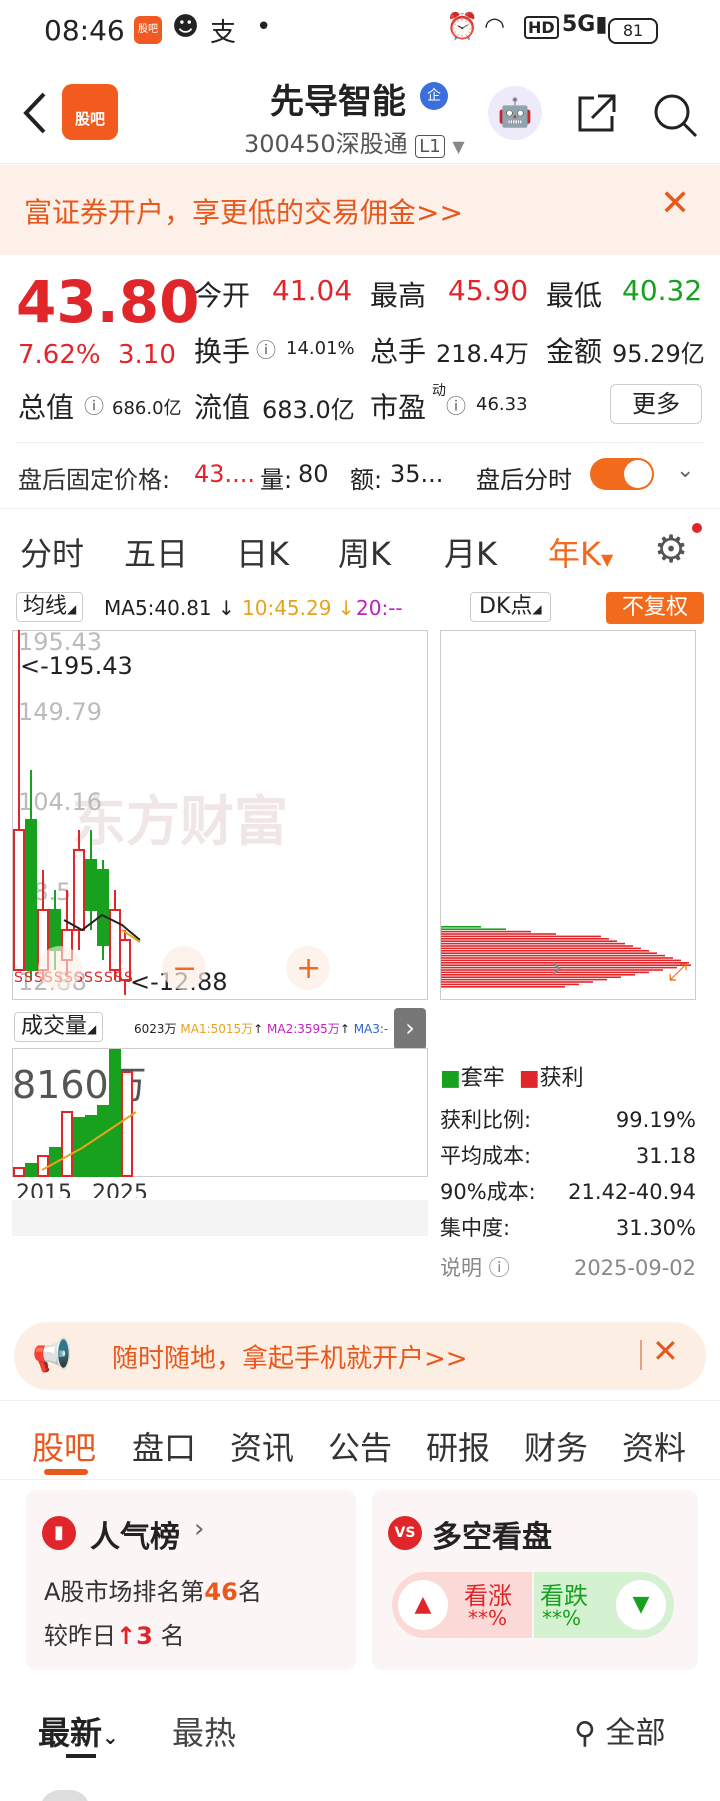 The image size is (720, 1801). I want to click on trapped-label: 套牢, so click(482, 1078).